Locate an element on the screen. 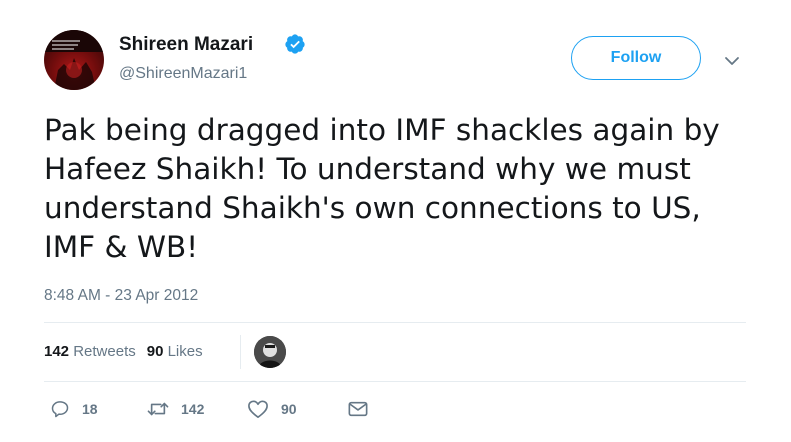 The height and width of the screenshot is (442, 791). follow-button: Follow is located at coordinates (636, 58).